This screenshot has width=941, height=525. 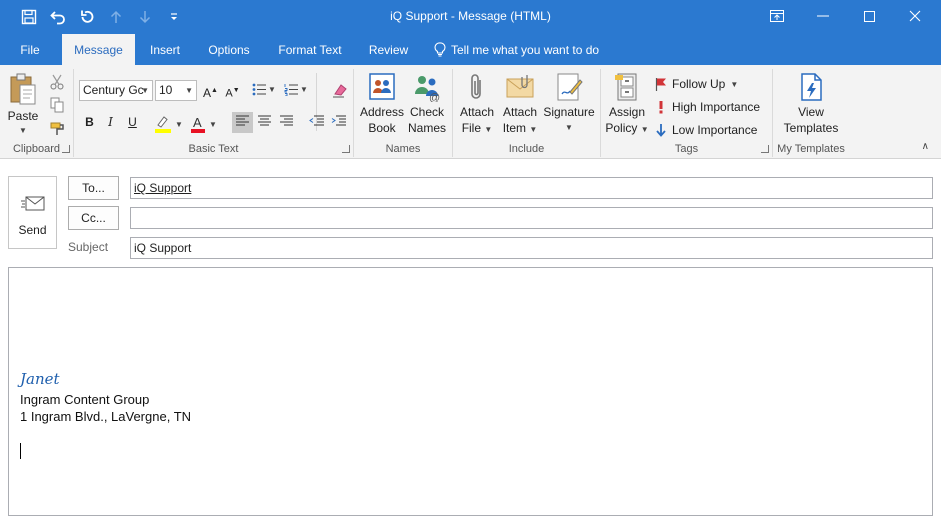 What do you see at coordinates (30, 49) in the screenshot?
I see `tab-file: File` at bounding box center [30, 49].